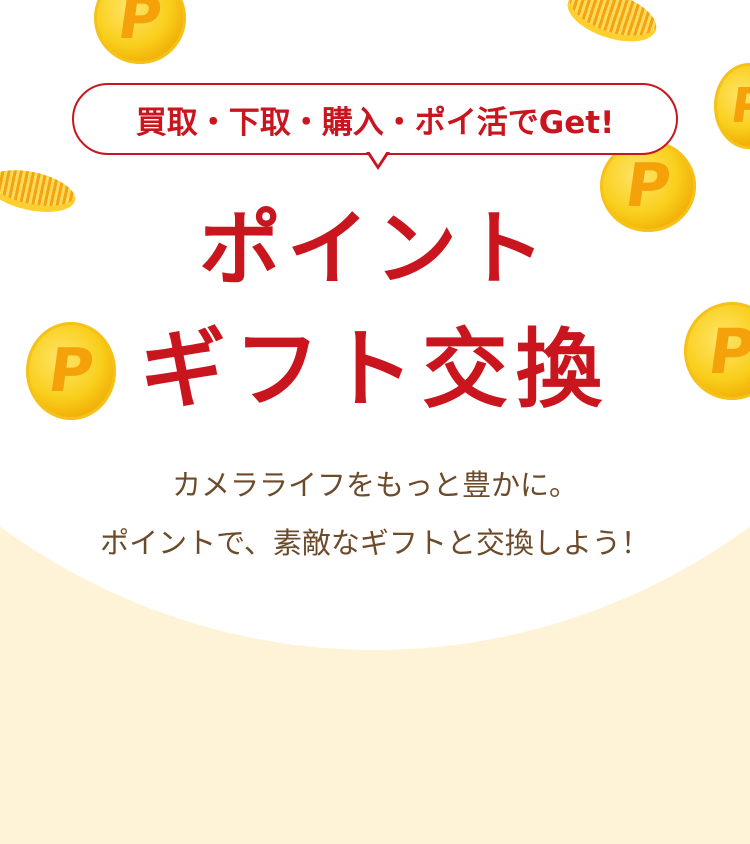 This screenshot has height=844, width=750. Describe the element at coordinates (378, 158) in the screenshot. I see `speech-bubble-tail-inner` at that location.